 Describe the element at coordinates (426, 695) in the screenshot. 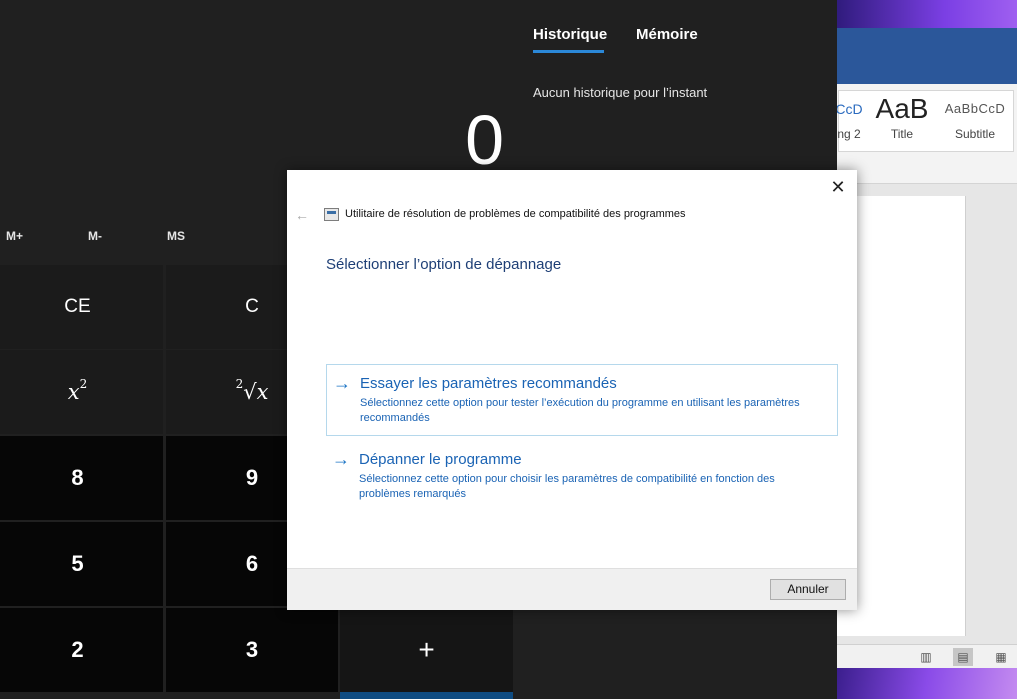

I see `equals-button` at that location.